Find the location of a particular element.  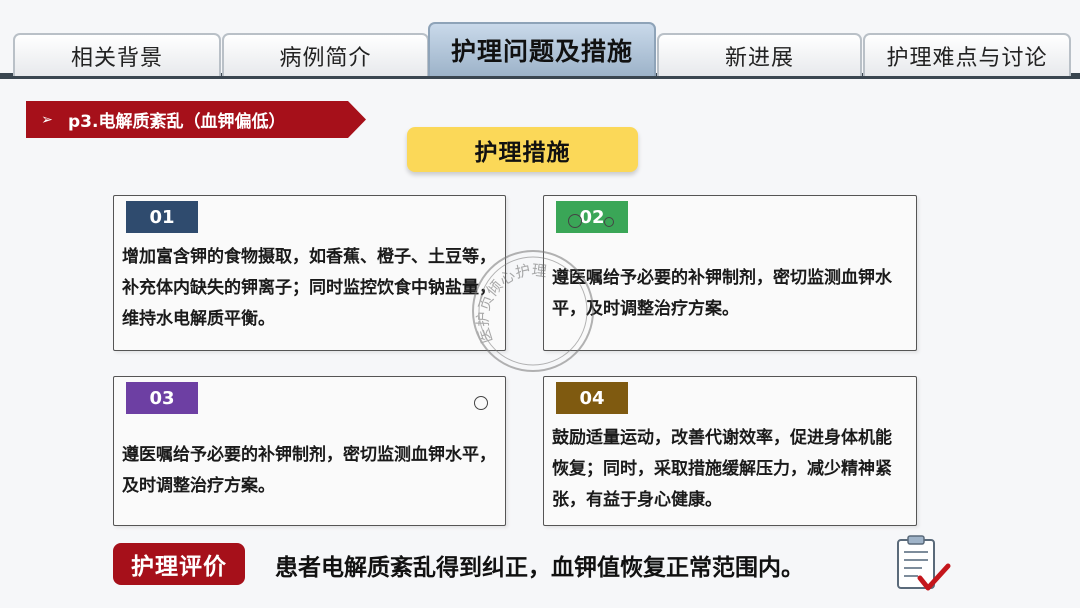

tab-new-progress: 新进展 is located at coordinates (759, 54).